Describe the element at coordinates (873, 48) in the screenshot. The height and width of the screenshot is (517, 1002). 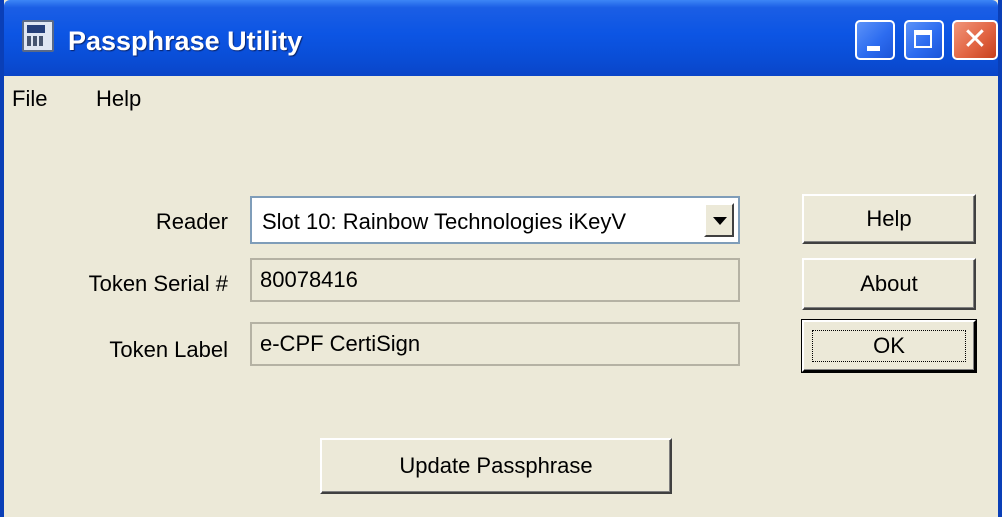
I see `minimize-icon` at that location.